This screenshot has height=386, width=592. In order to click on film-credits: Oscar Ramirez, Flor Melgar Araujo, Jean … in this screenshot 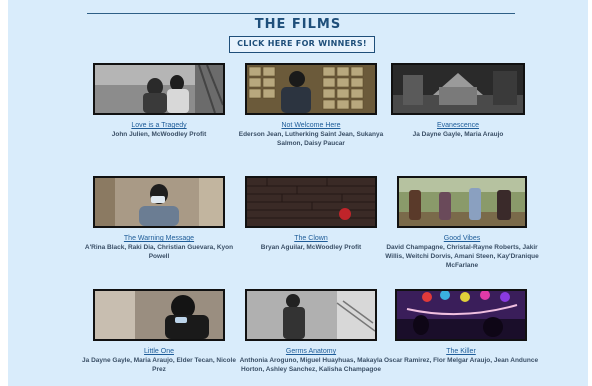, I will do `click(461, 360)`.